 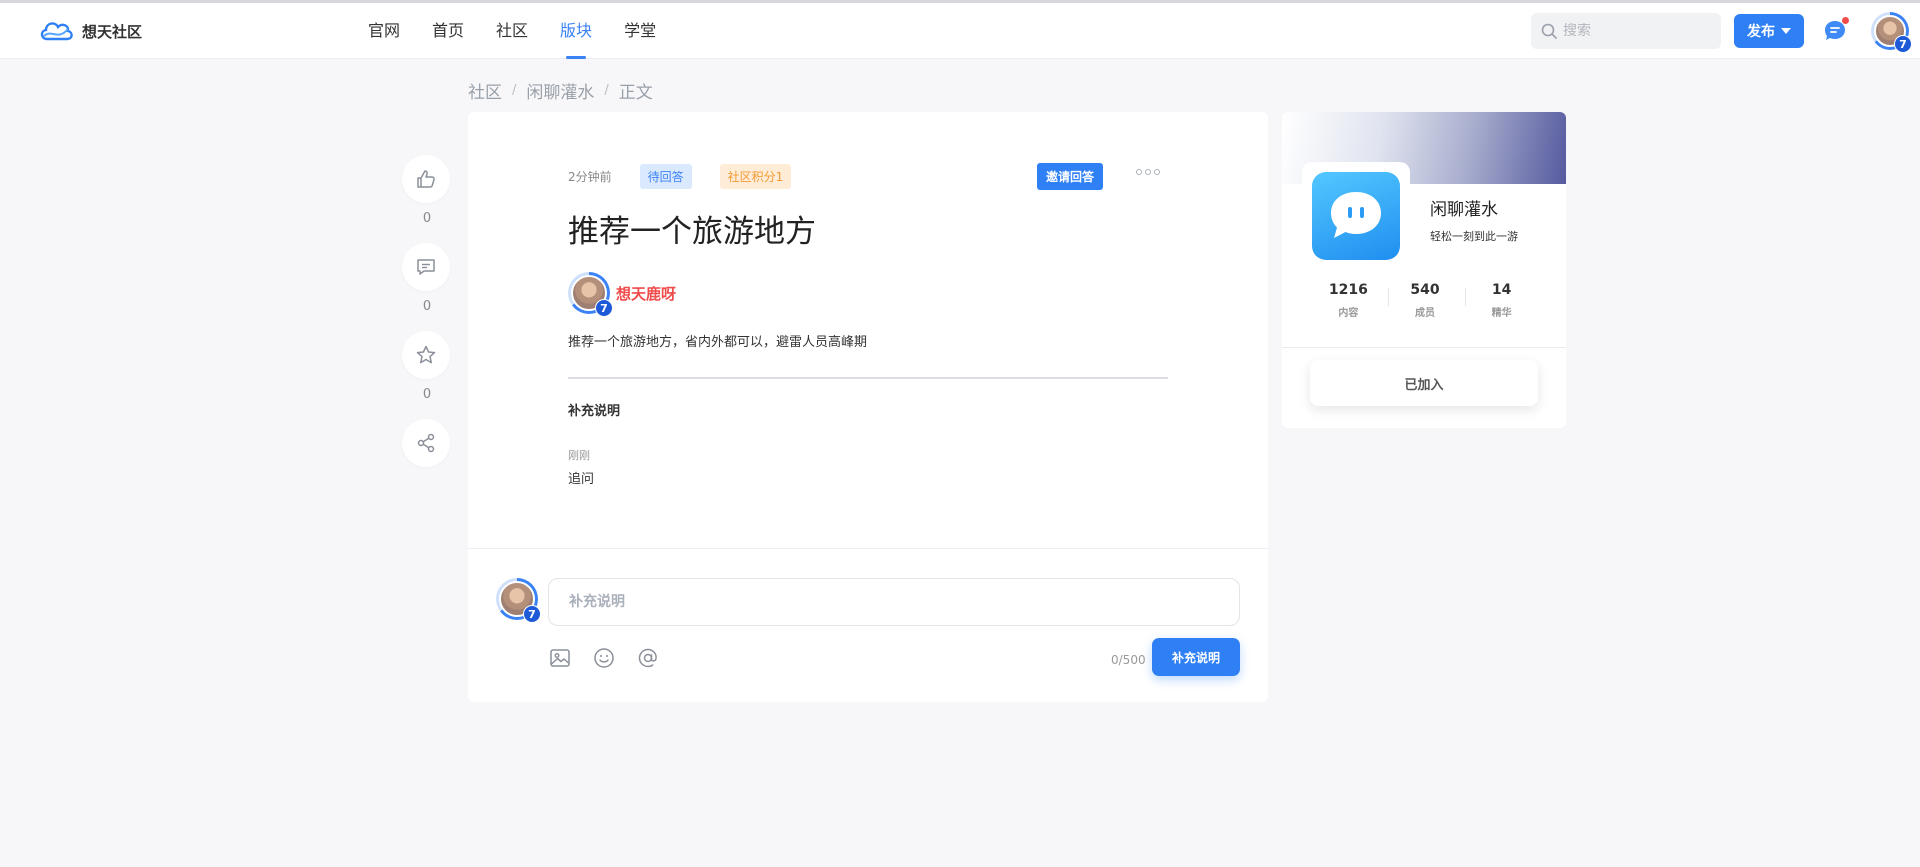 I want to click on stat-label: 内容, so click(x=1348, y=313).